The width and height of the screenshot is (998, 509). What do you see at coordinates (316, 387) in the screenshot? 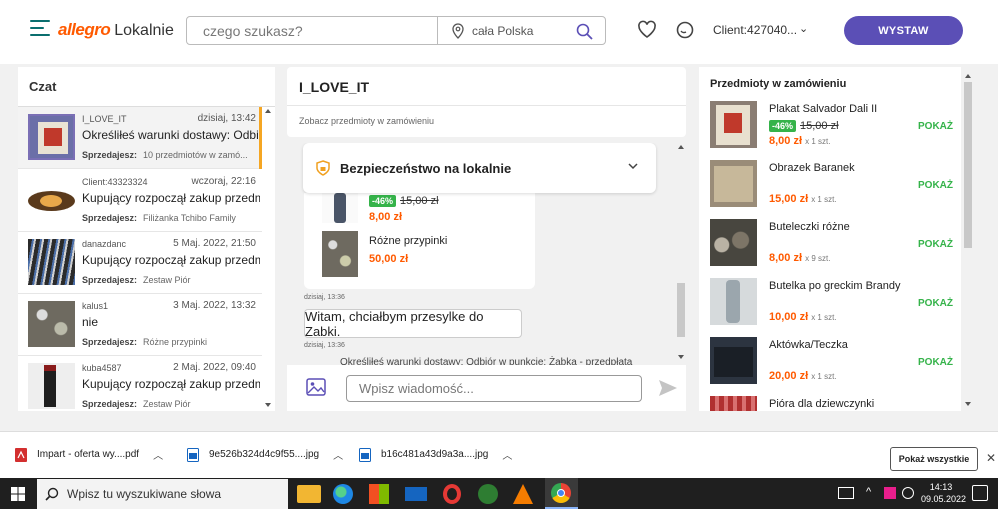
I see `image-attach-icon` at bounding box center [316, 387].